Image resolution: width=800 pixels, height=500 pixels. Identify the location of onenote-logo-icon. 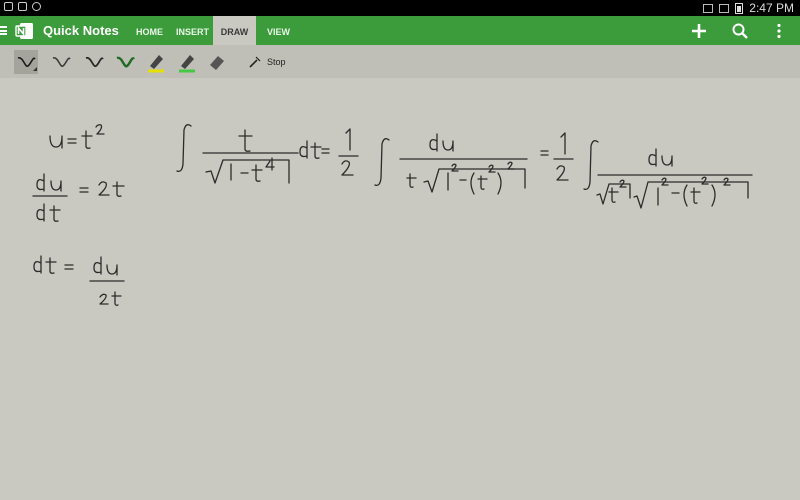
(25, 31).